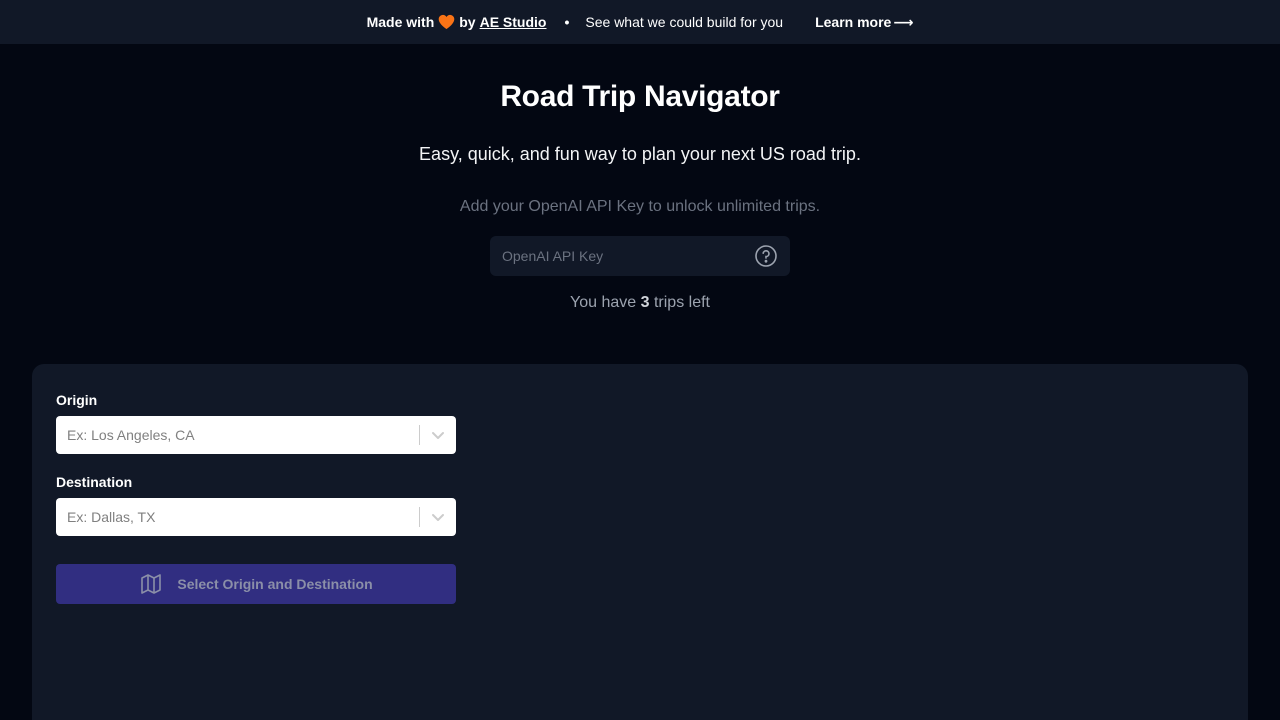 The height and width of the screenshot is (720, 1280). What do you see at coordinates (77, 400) in the screenshot?
I see `origin-label: Origin` at bounding box center [77, 400].